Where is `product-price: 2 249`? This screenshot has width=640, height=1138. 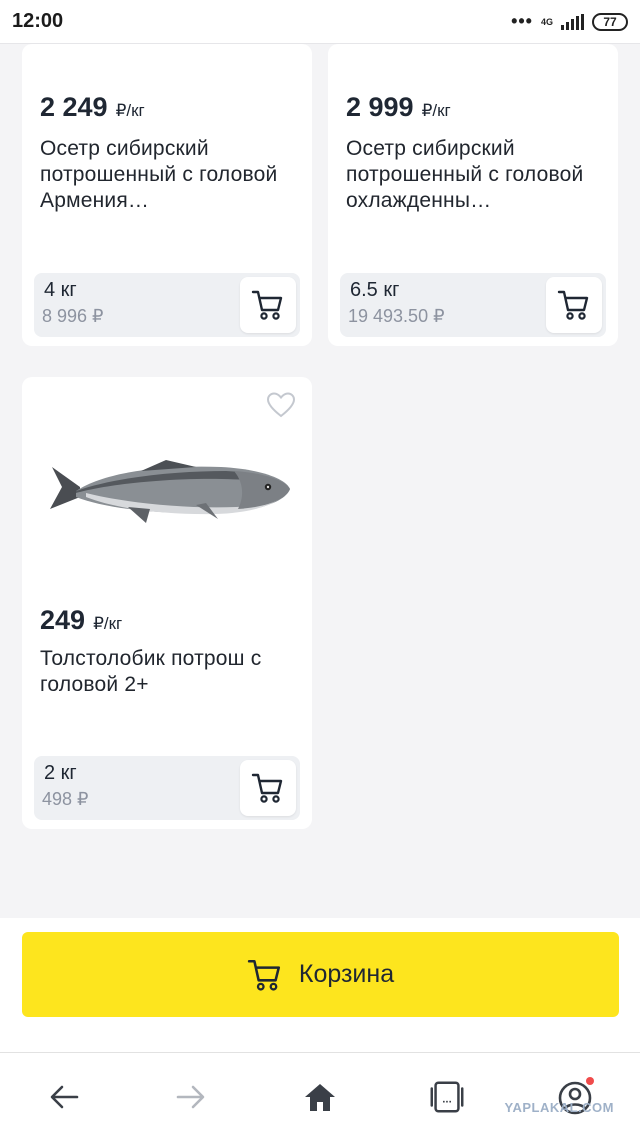 product-price: 2 249 is located at coordinates (74, 107).